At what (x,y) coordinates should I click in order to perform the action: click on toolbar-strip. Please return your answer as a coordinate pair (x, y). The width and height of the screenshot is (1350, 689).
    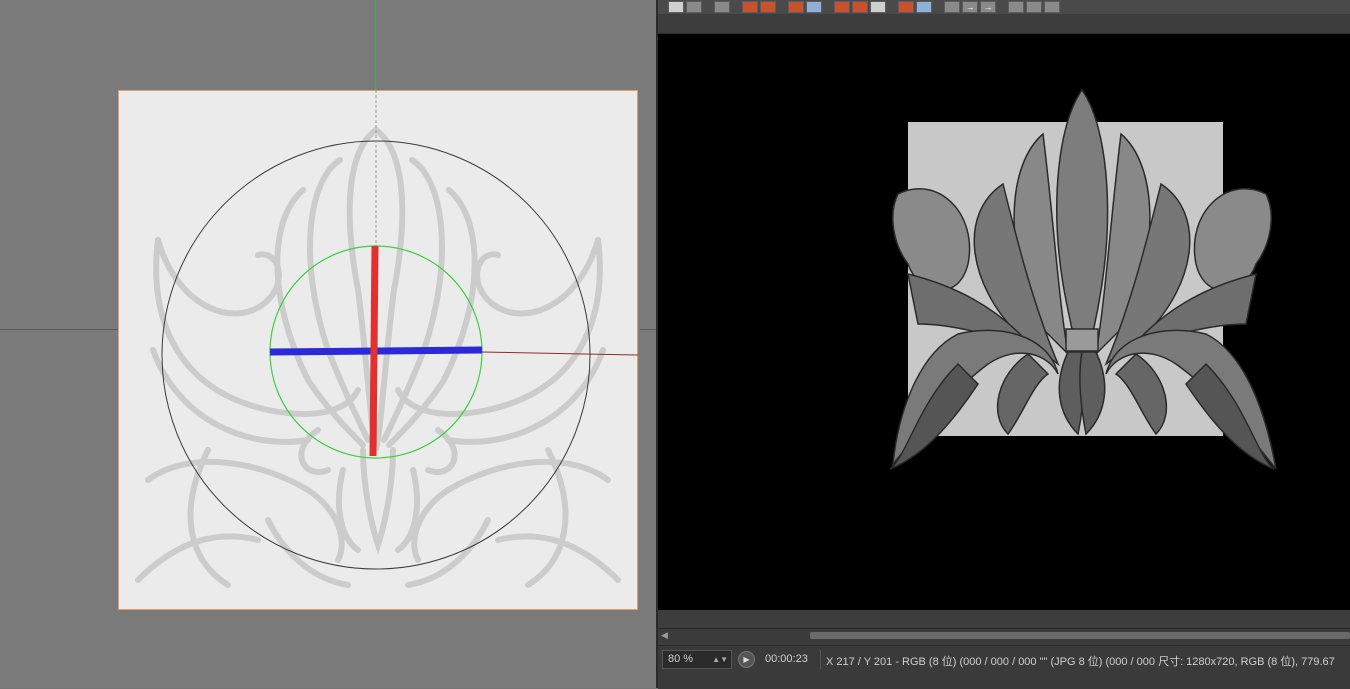
    Looking at the image, I should click on (1004, 24).